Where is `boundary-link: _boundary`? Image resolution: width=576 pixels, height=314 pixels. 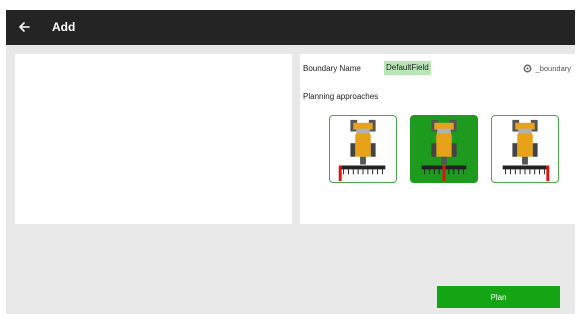
boundary-link: _boundary is located at coordinates (547, 68).